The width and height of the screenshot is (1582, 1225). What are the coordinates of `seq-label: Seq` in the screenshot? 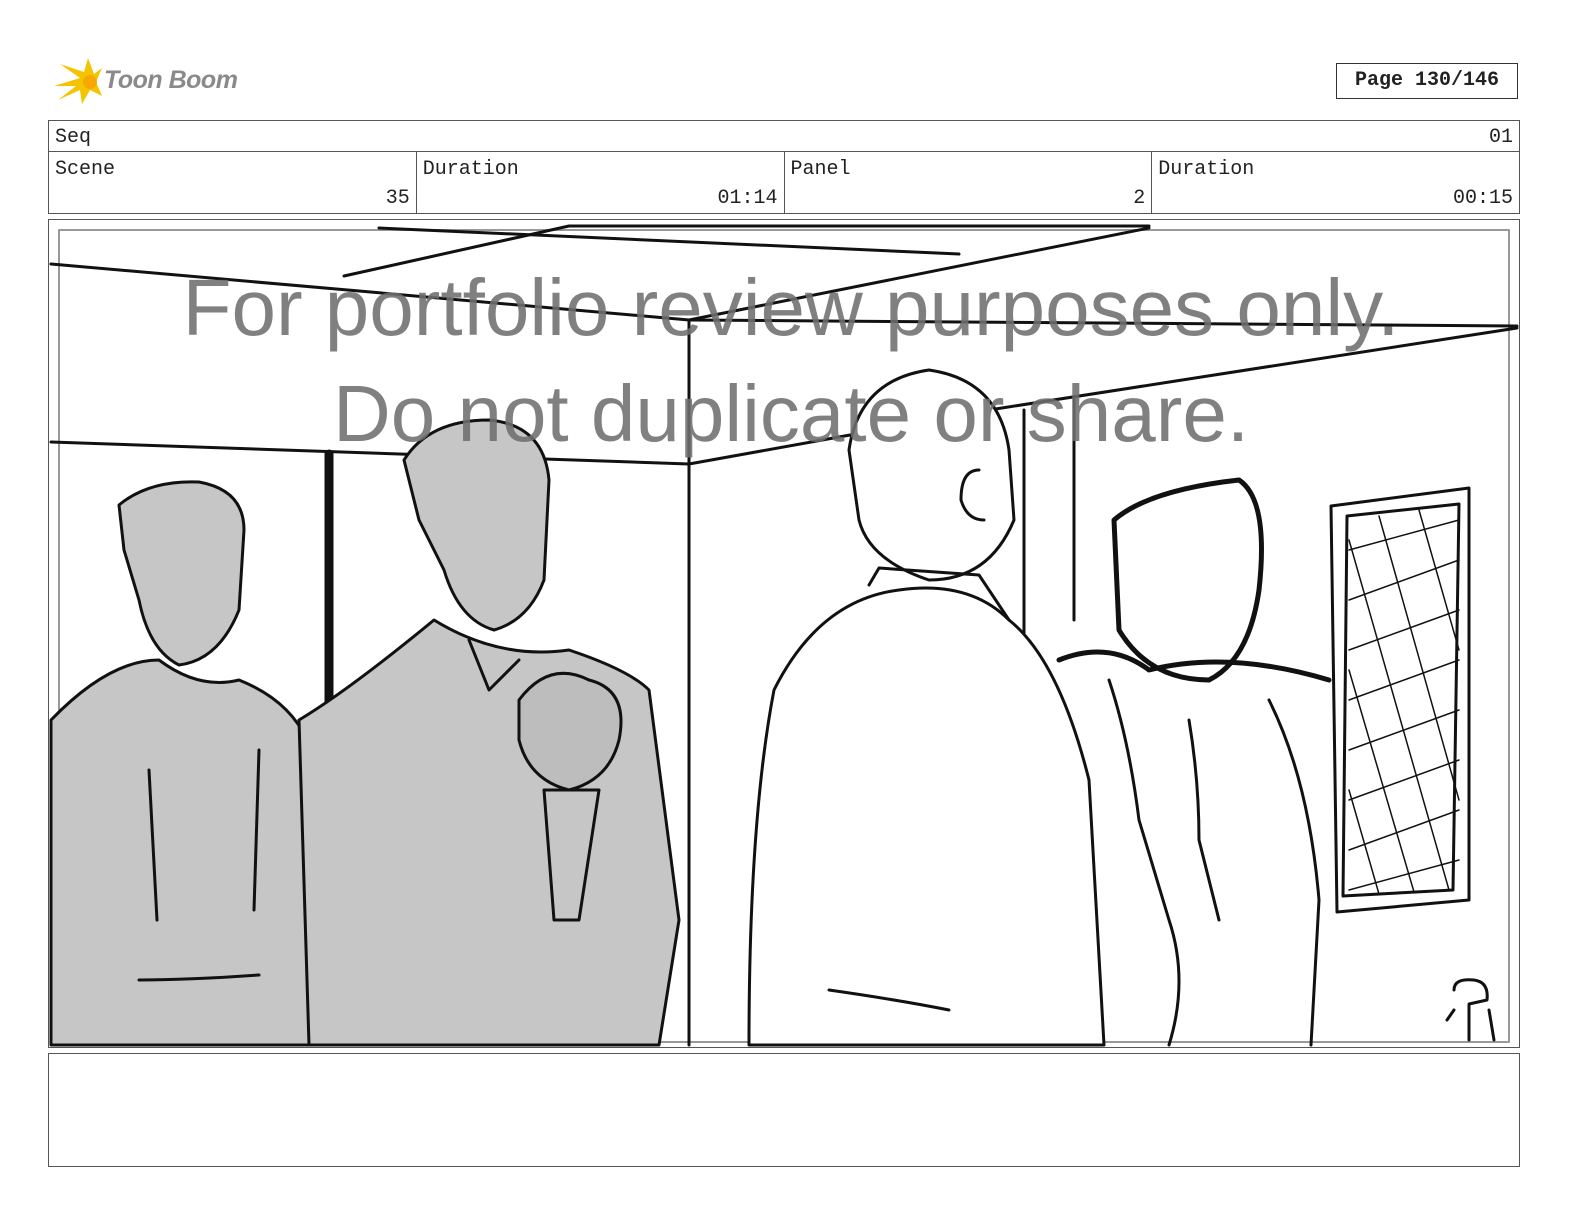 It's located at (73, 137).